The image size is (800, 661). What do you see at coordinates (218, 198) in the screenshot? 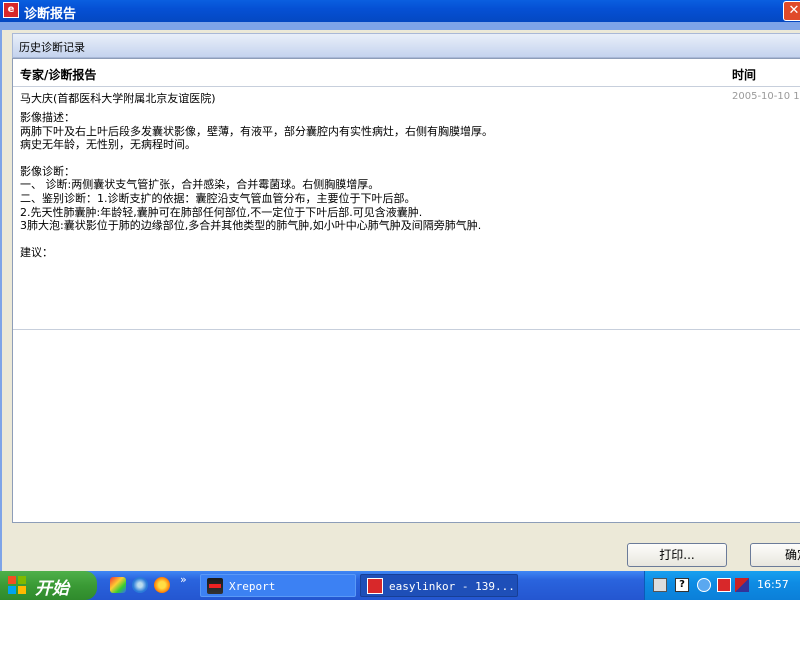
I see `diagnosis-line: 二、鉴别诊断：1.诊断支扩的依据：囊腔沿支气管血管分布，主要位于下叶后部。` at bounding box center [218, 198].